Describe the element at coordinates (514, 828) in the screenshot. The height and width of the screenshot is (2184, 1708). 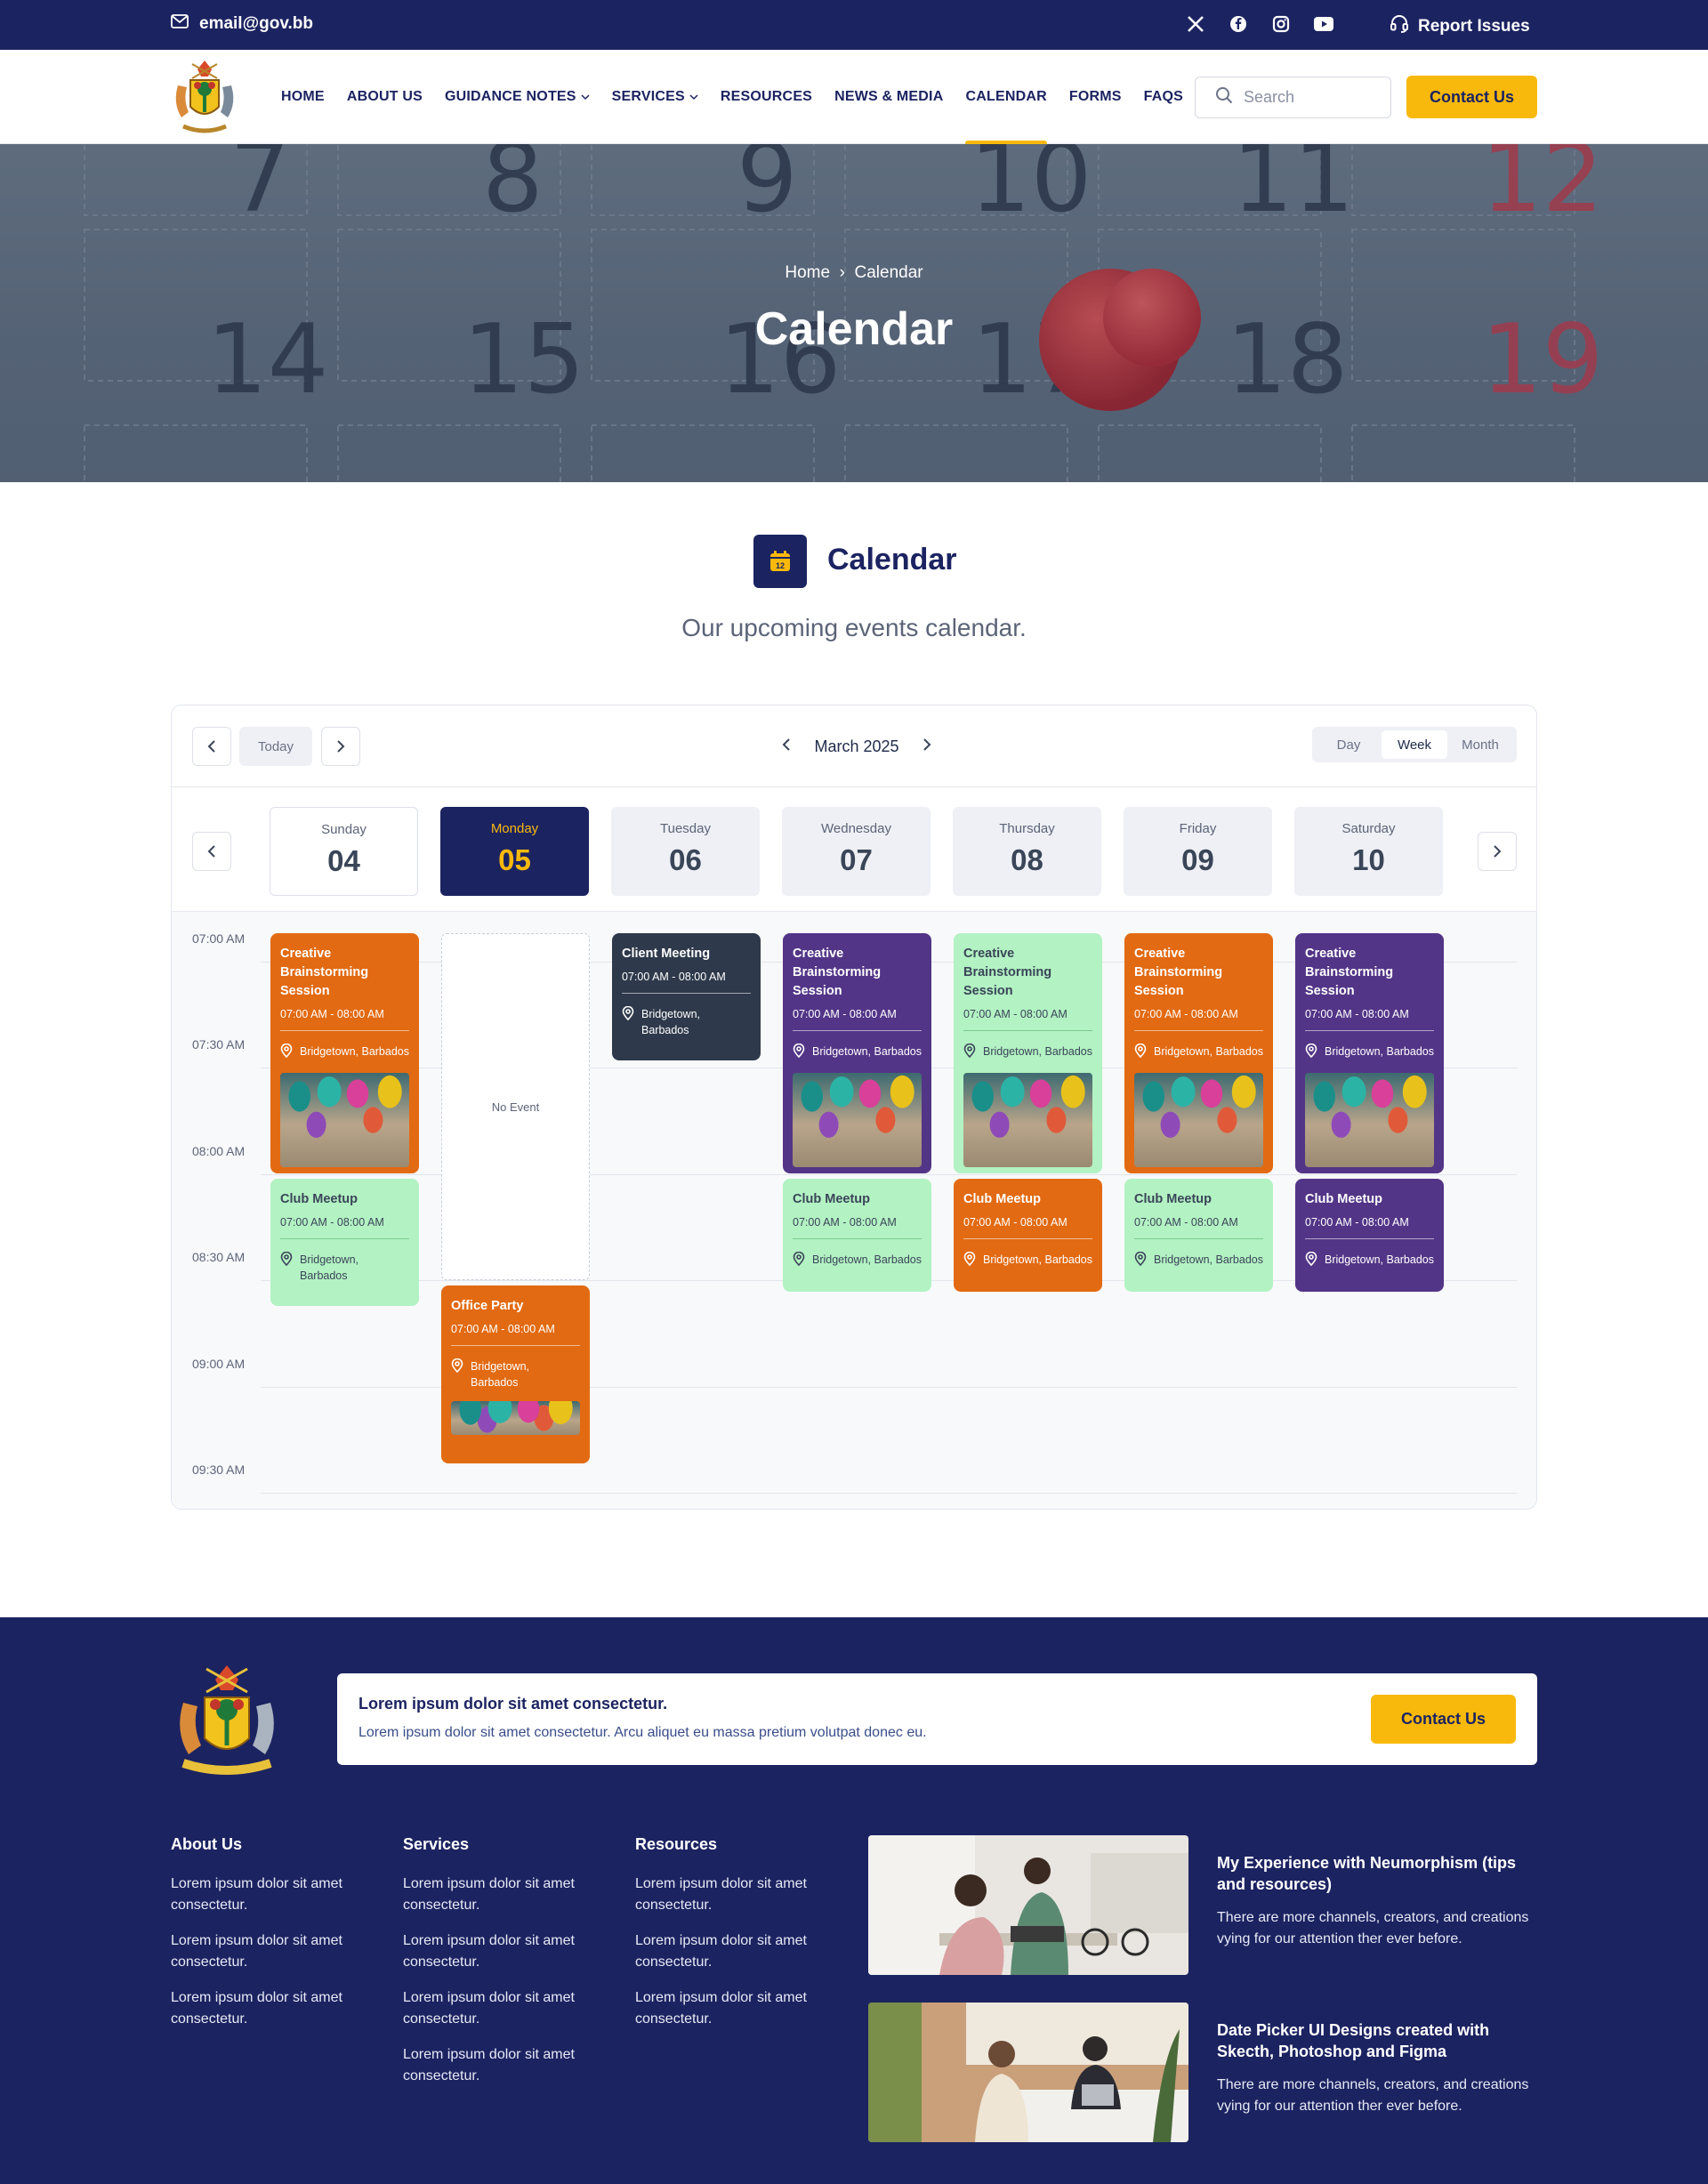
I see `day-name: Monday` at that location.